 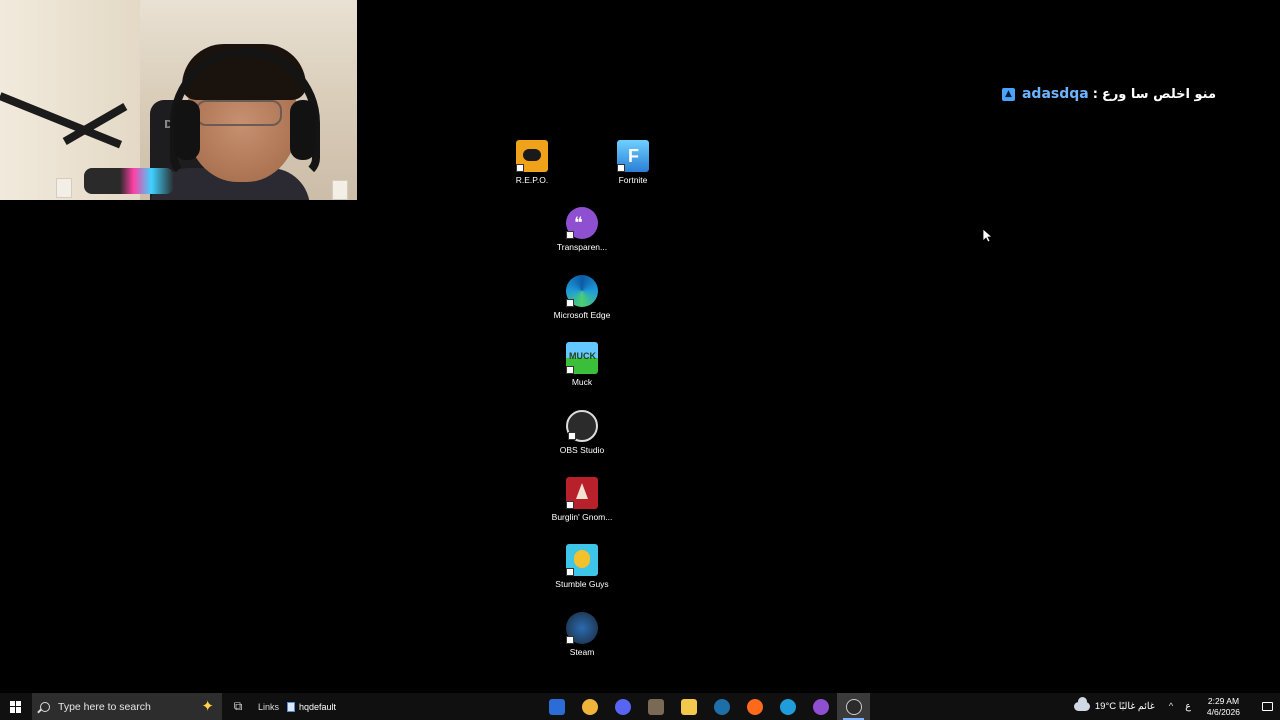 I want to click on desktop-icon-label: OBS Studio, so click(x=582, y=450).